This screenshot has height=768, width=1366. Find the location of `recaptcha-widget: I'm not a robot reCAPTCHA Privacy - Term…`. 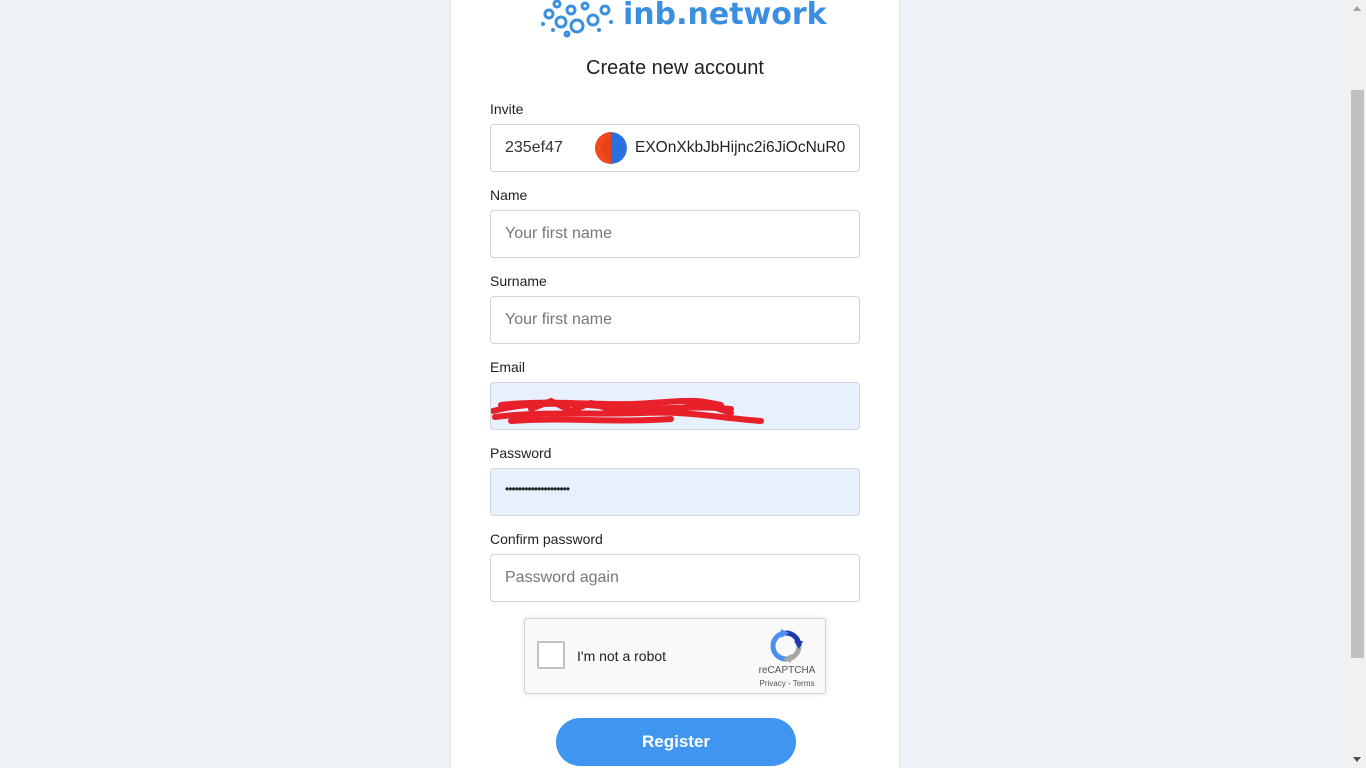

recaptcha-widget: I'm not a robot reCAPTCHA Privacy - Term… is located at coordinates (675, 656).